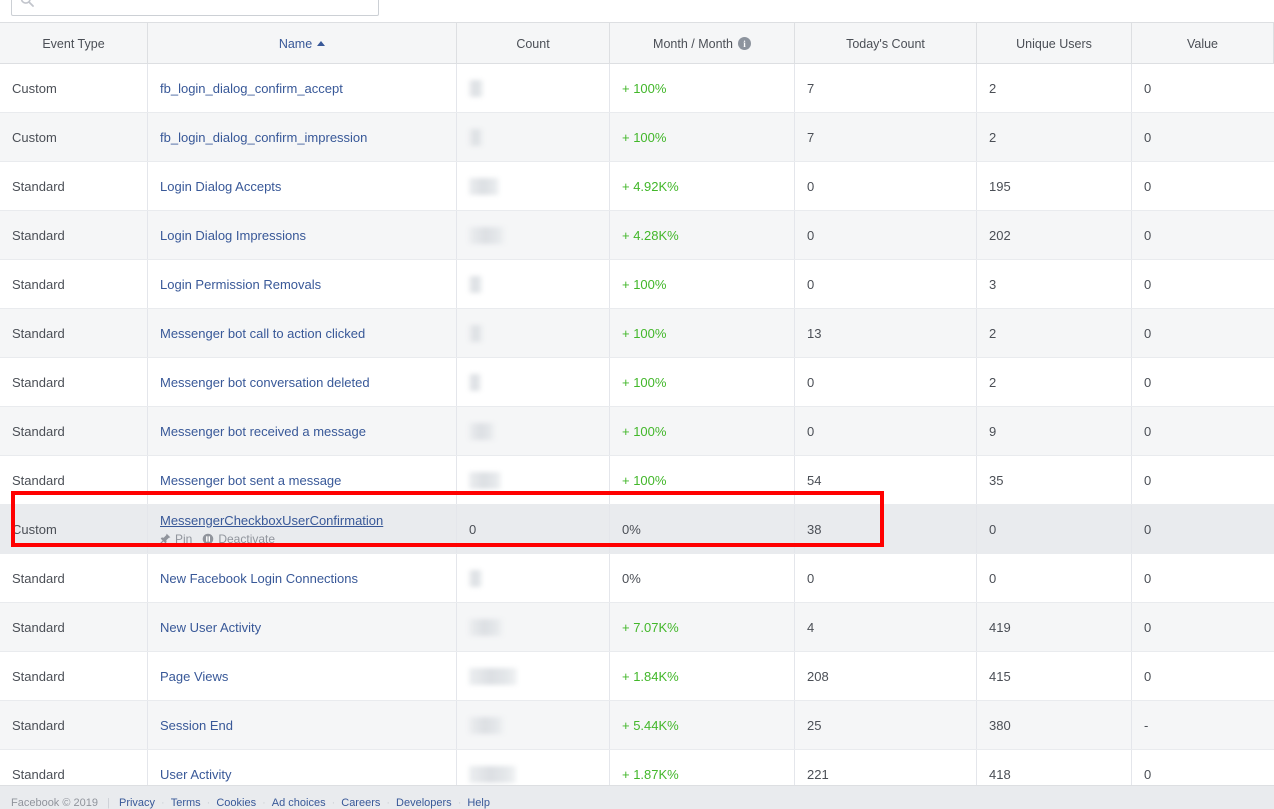  I want to click on month-over-month-value: + 7.07K%, so click(650, 627).